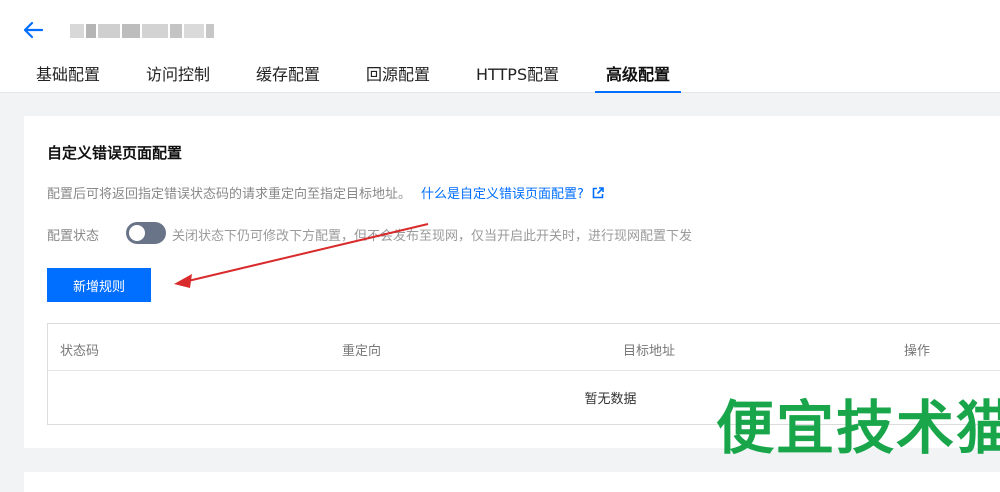 The height and width of the screenshot is (492, 1000). Describe the element at coordinates (73, 236) in the screenshot. I see `status-label: 配置状态` at that location.